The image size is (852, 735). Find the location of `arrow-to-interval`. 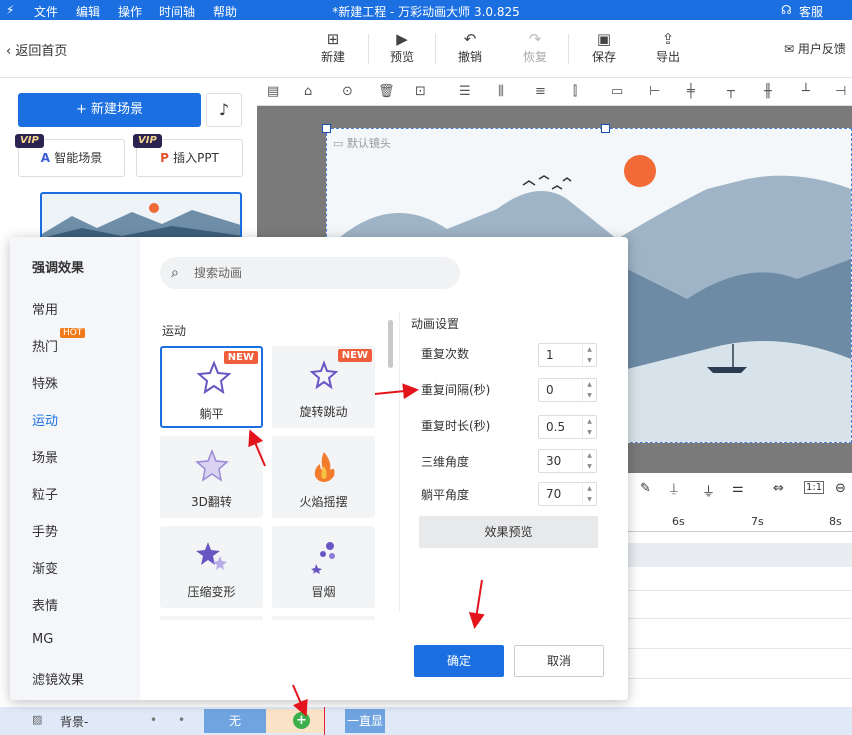

arrow-to-interval is located at coordinates (396, 391).